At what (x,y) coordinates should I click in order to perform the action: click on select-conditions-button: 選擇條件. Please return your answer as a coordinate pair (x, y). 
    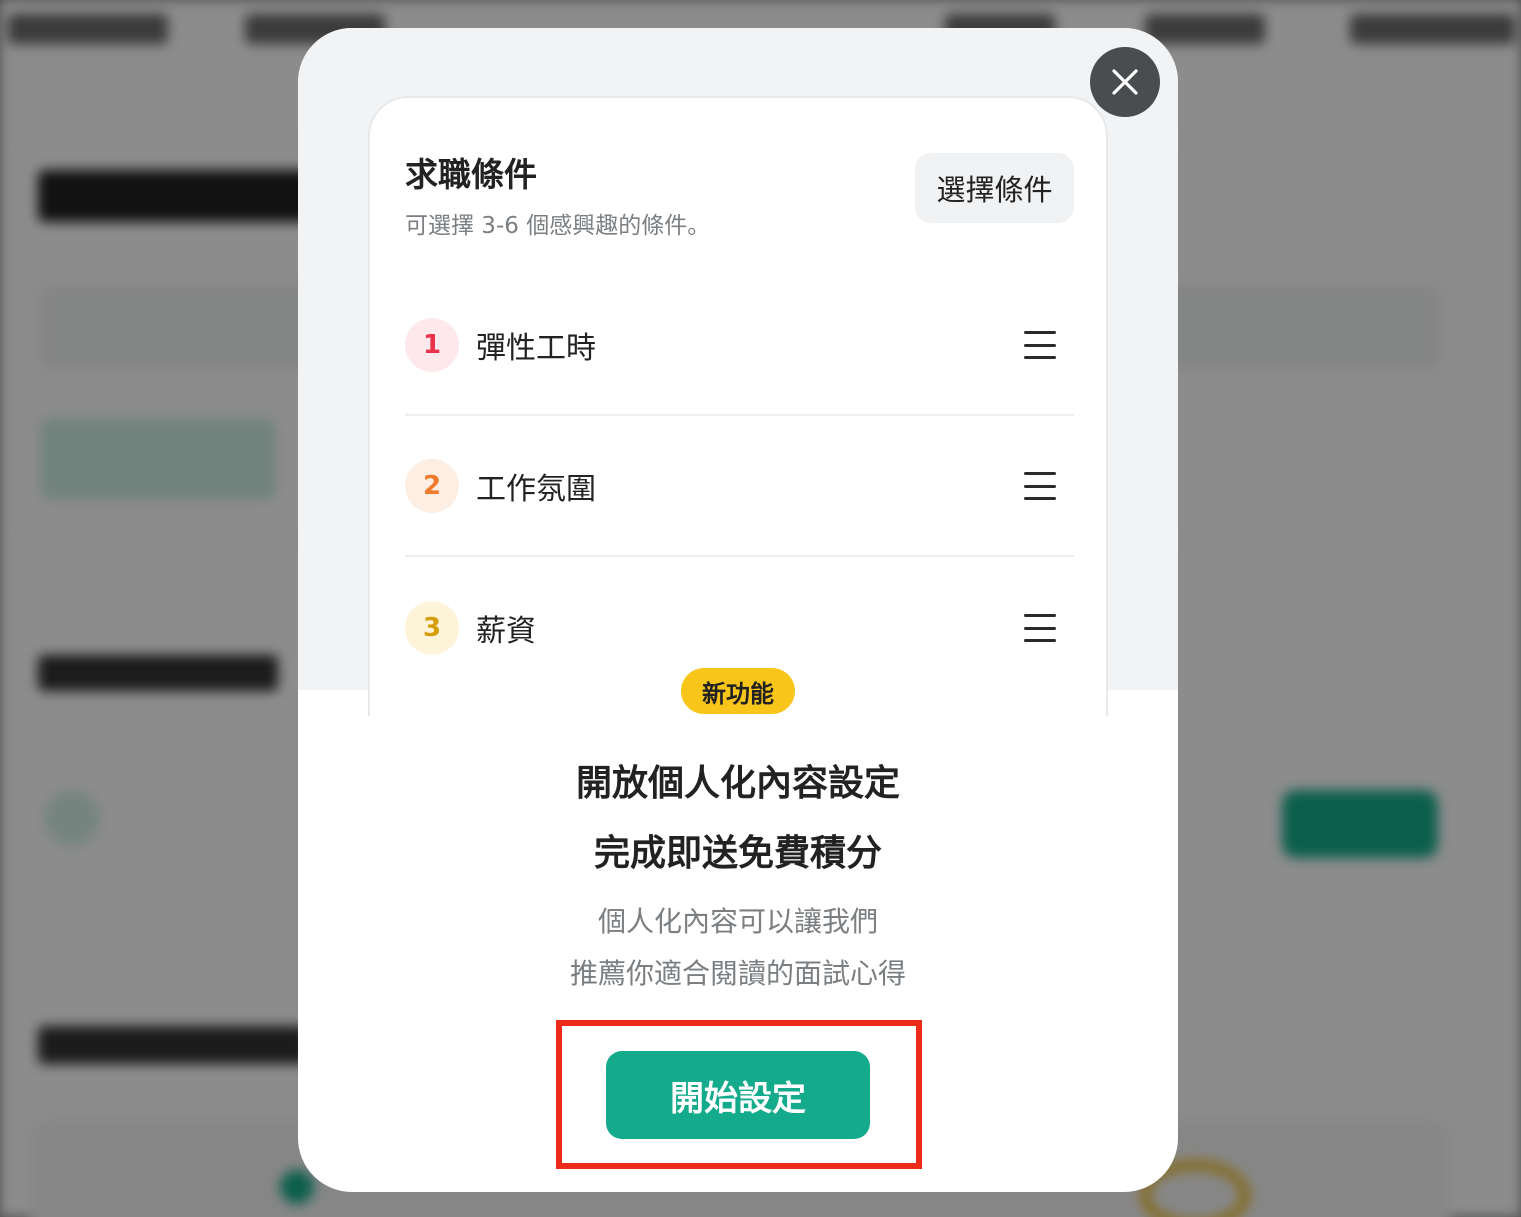
    Looking at the image, I should click on (994, 188).